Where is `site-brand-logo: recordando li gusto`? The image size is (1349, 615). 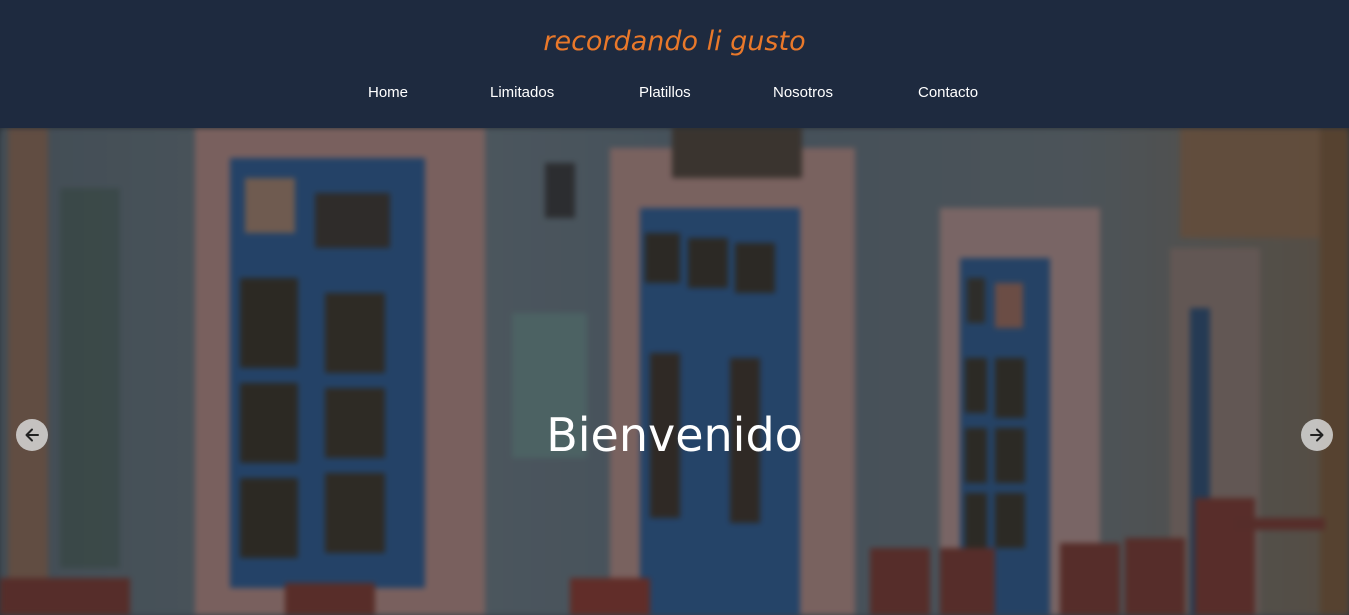 site-brand-logo: recordando li gusto is located at coordinates (674, 41).